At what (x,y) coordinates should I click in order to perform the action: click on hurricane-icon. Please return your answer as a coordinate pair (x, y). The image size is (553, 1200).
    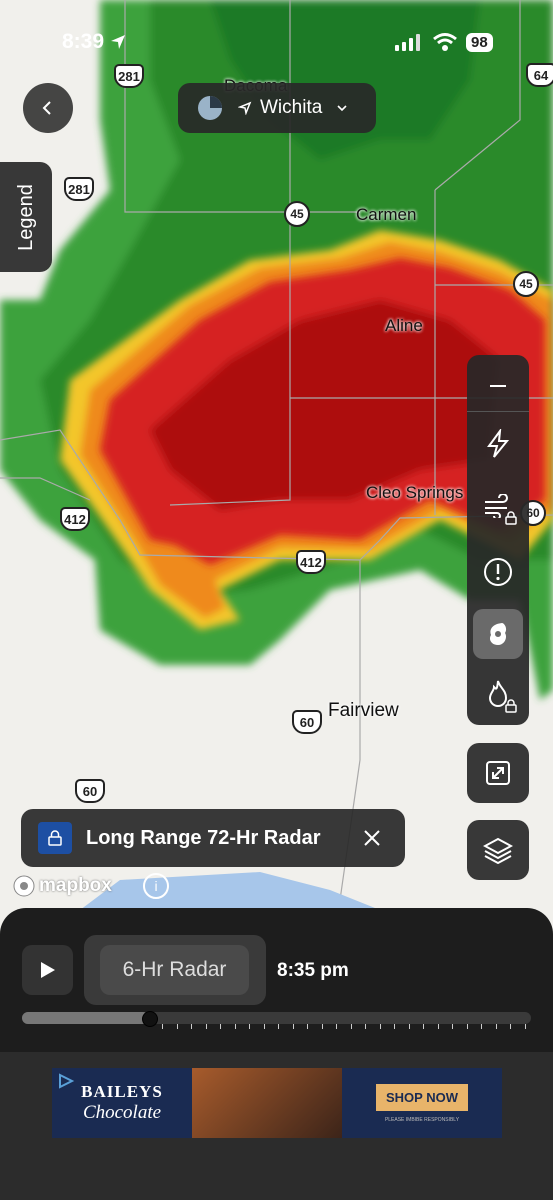
    Looking at the image, I should click on (498, 634).